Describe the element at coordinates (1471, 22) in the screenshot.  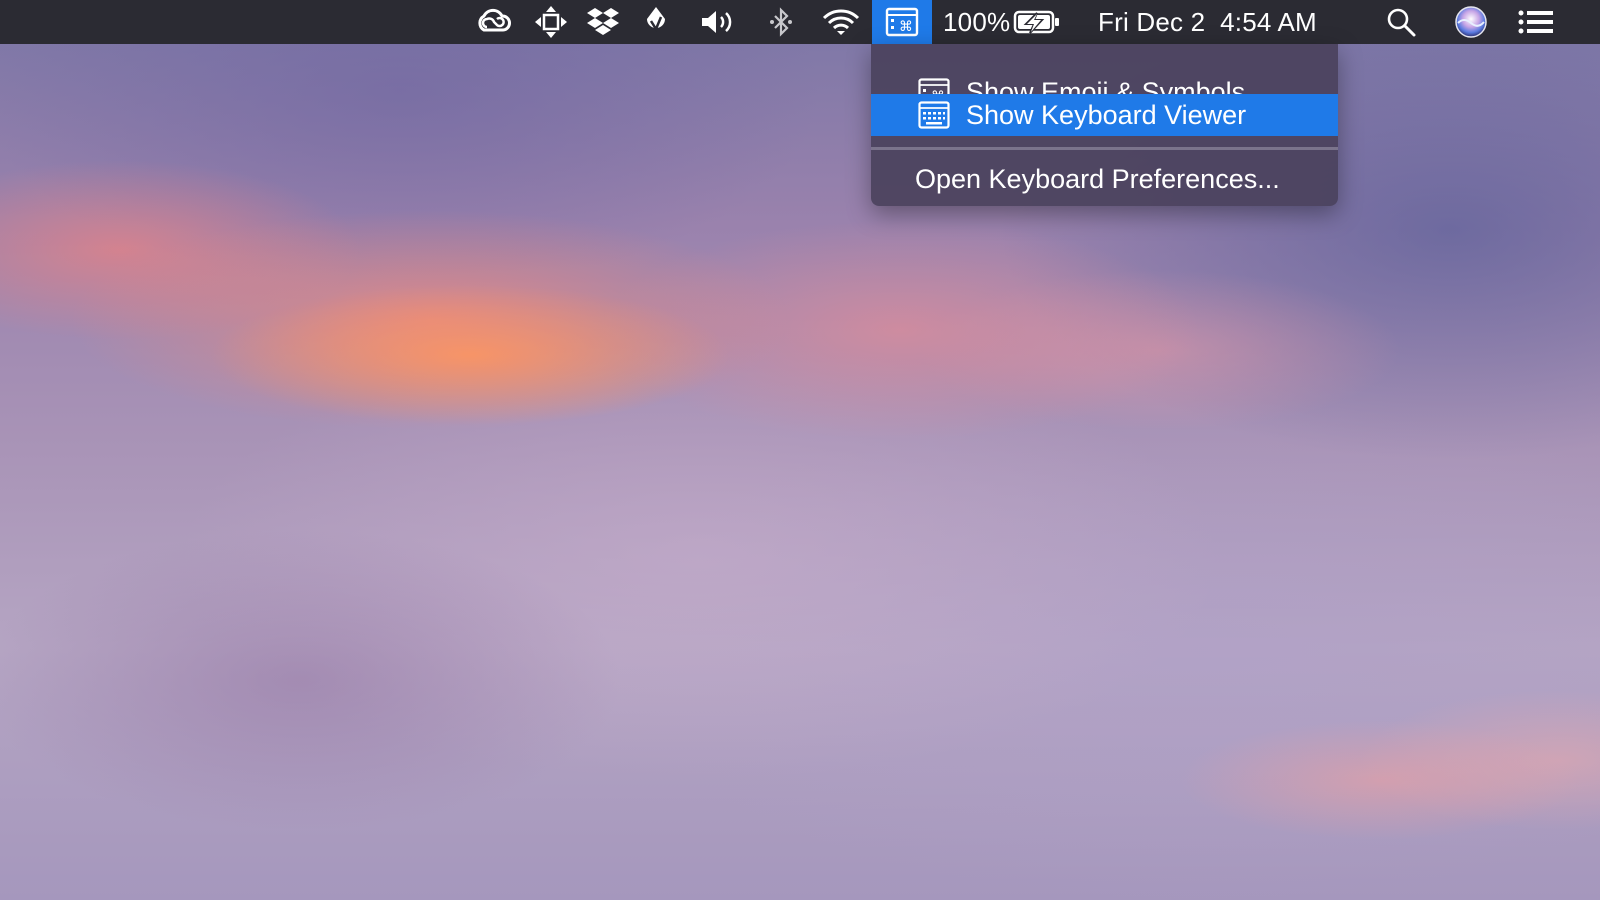
I see `siri-icon` at that location.